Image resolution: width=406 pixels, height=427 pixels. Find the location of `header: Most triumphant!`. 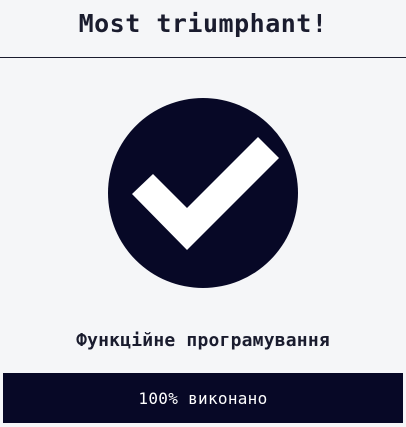

header: Most triumphant! is located at coordinates (203, 29).